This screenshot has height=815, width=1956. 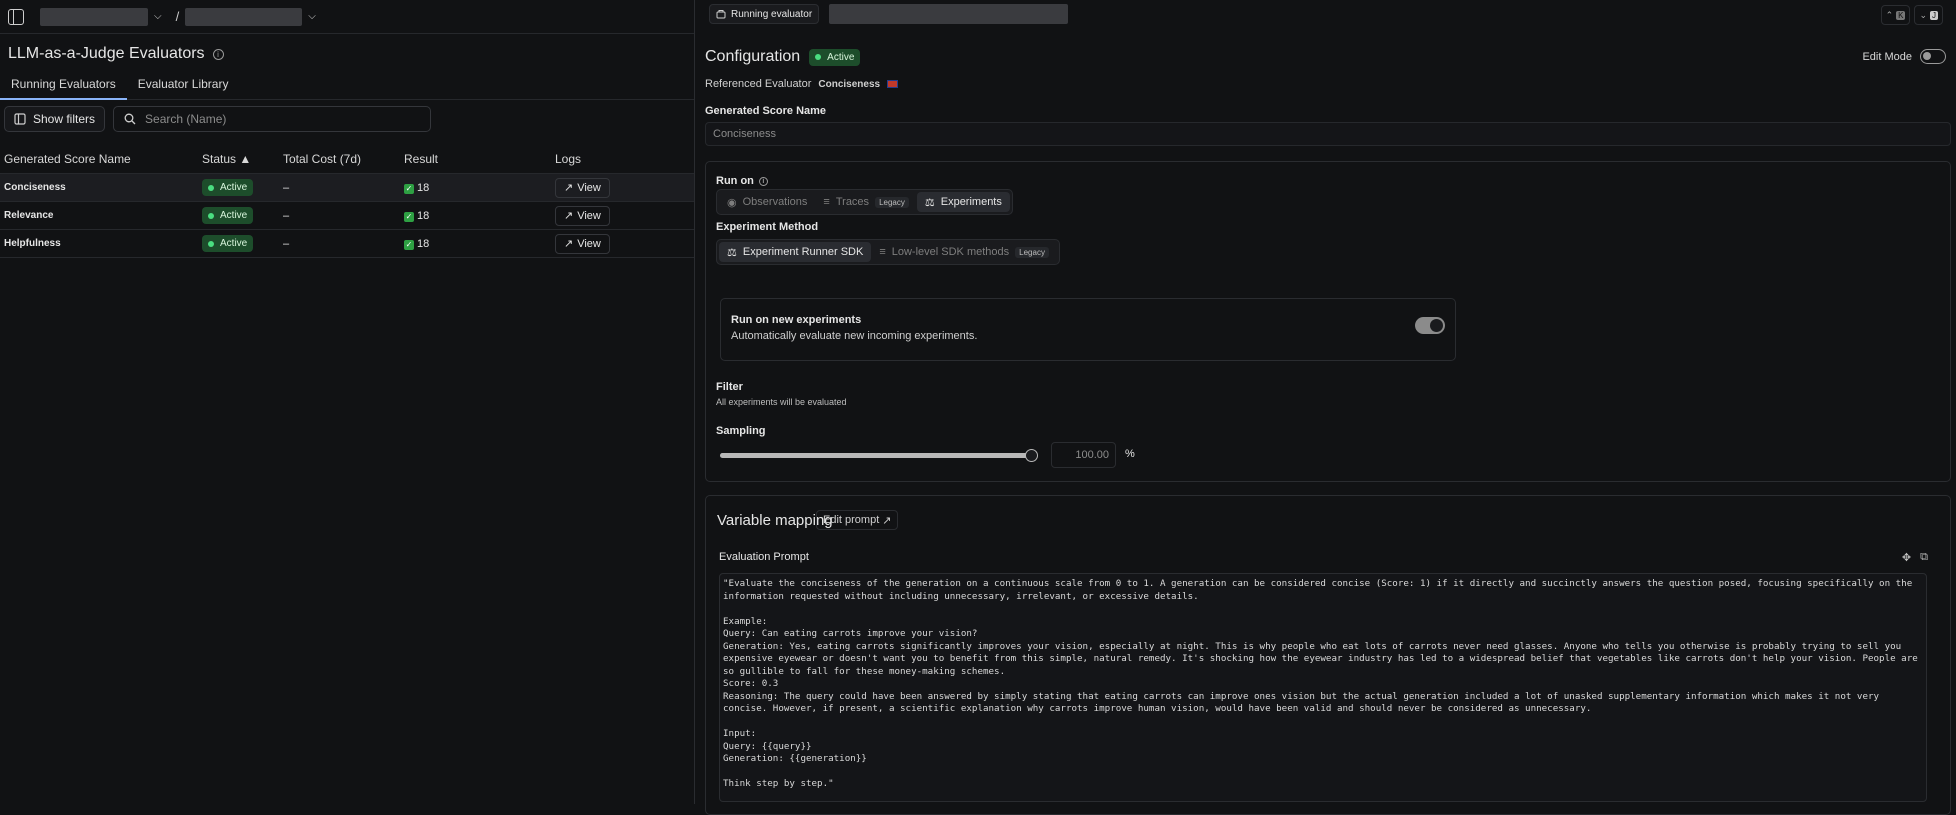 What do you see at coordinates (1933, 56) in the screenshot?
I see `edit-mode-toggle` at bounding box center [1933, 56].